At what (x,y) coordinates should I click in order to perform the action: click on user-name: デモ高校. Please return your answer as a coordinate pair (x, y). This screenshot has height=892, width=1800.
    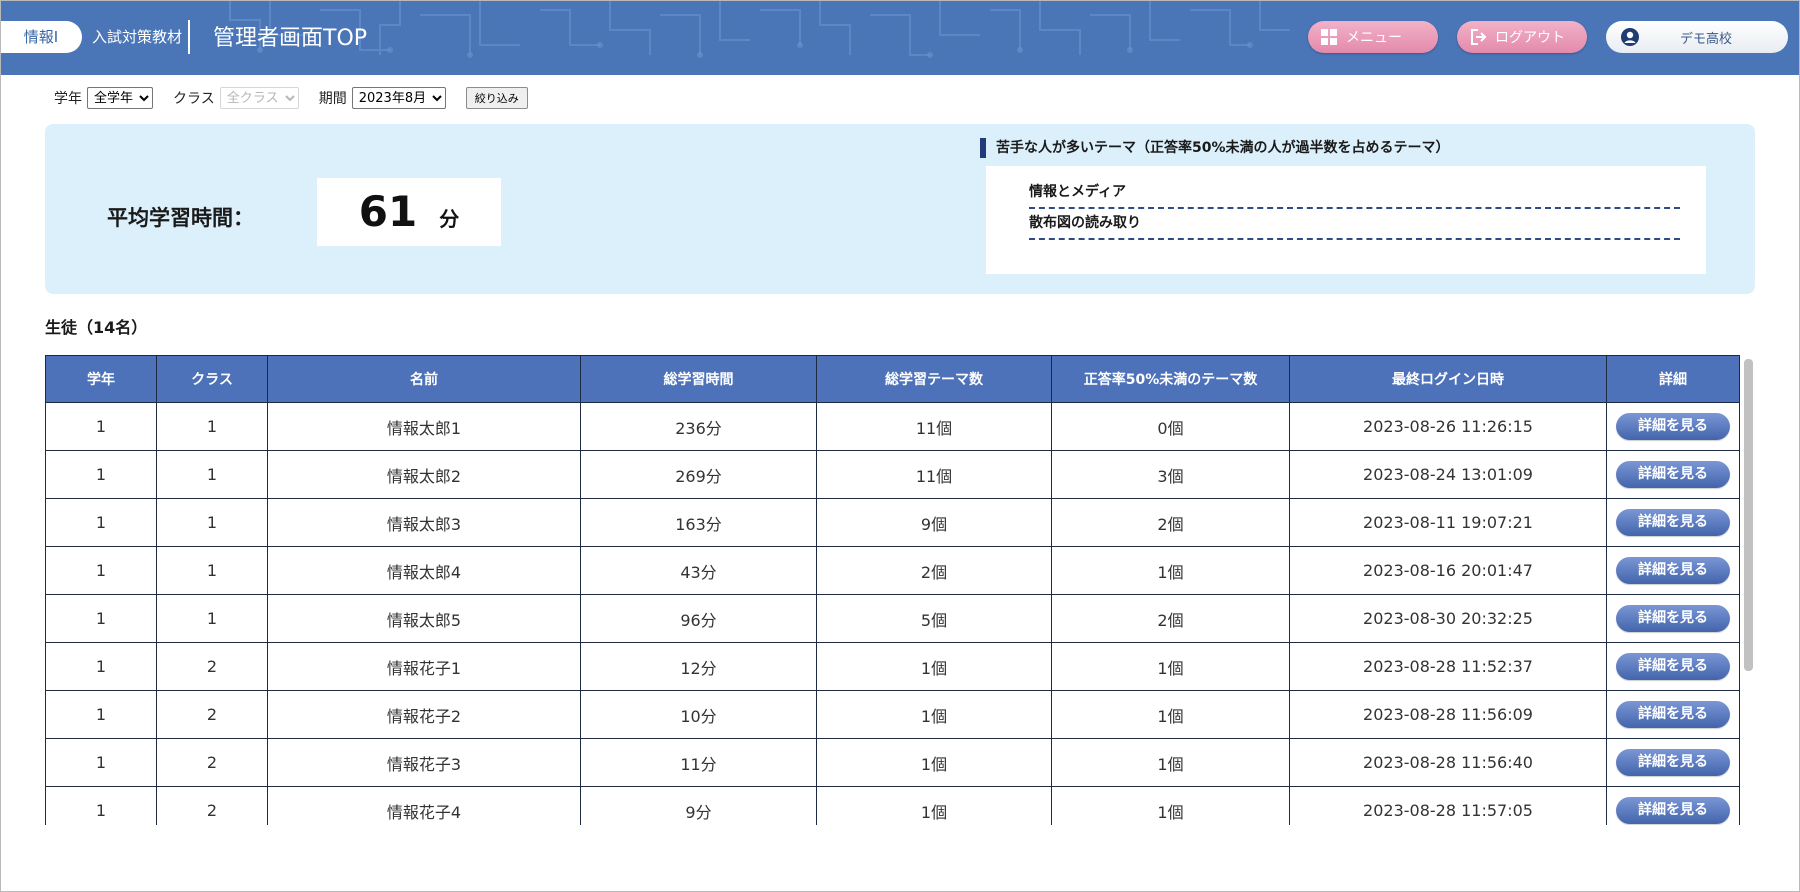
    Looking at the image, I should click on (1706, 39).